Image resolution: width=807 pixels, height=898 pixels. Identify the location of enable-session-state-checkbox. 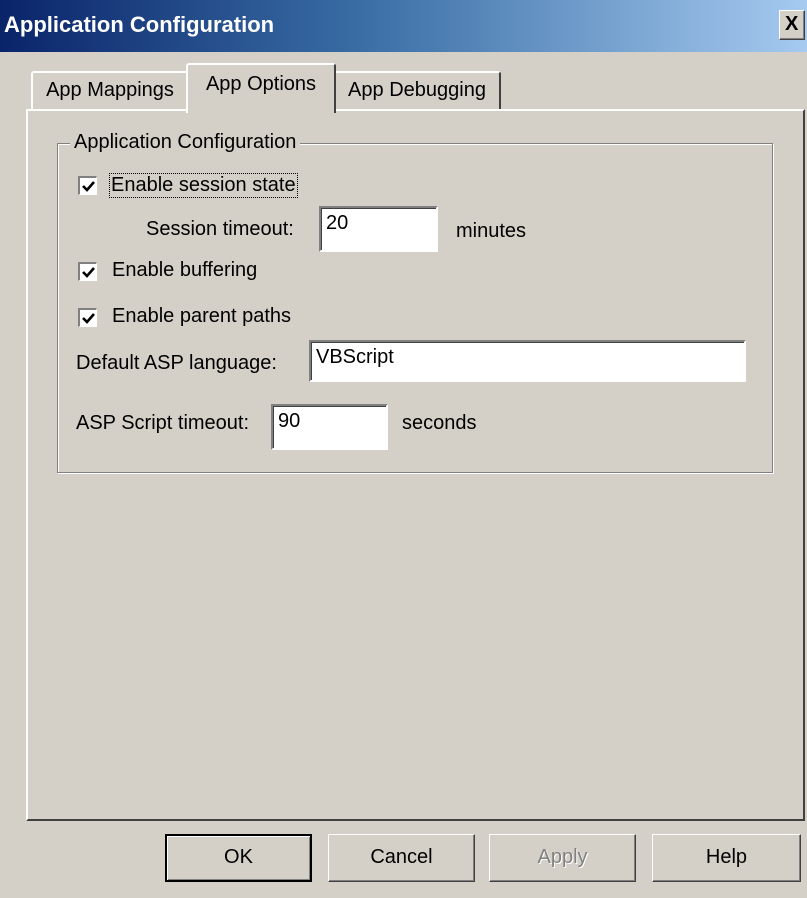
(87, 185).